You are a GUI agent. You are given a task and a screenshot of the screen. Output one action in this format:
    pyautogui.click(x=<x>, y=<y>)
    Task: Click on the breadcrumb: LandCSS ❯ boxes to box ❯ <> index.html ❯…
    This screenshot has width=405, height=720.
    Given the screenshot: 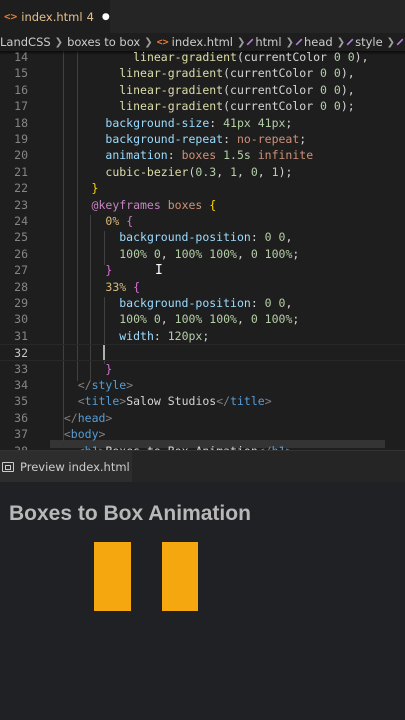 What is the action you would take?
    pyautogui.click(x=202, y=42)
    